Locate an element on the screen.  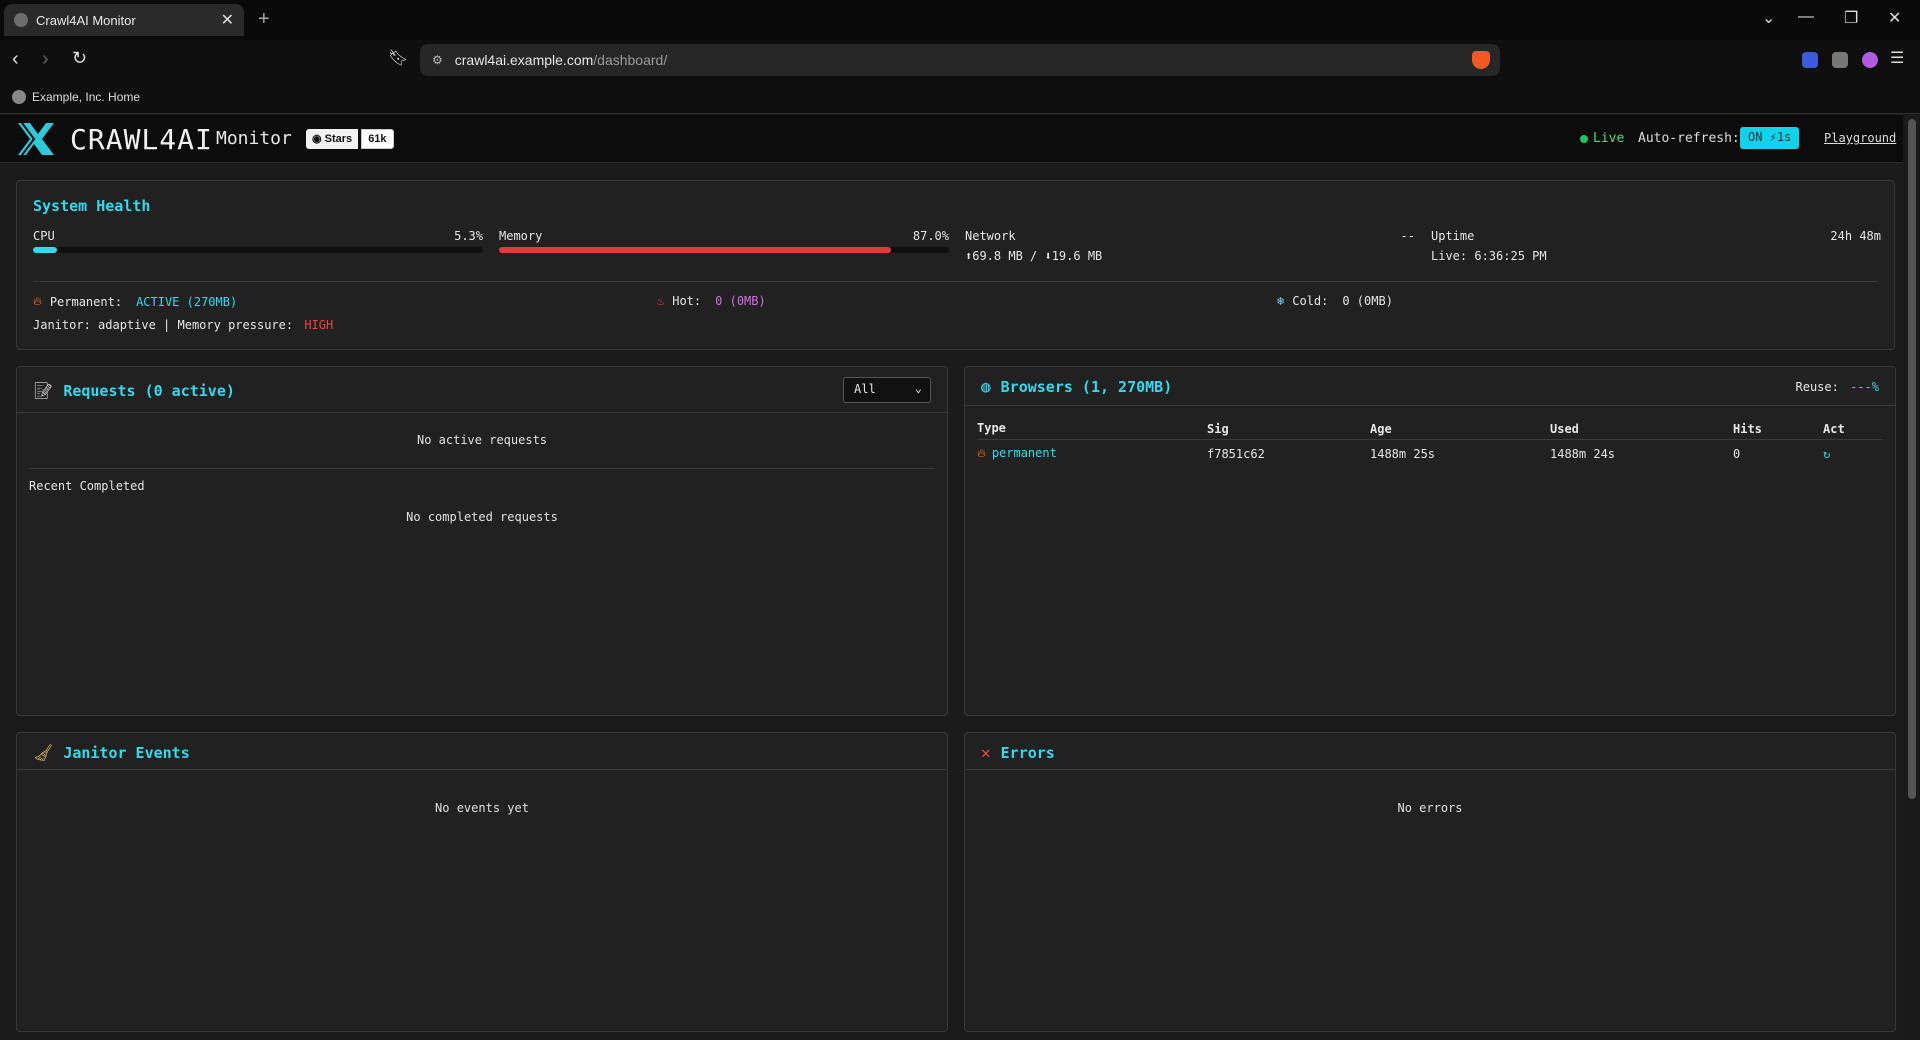
page-scrollbar is located at coordinates (1912, 577).